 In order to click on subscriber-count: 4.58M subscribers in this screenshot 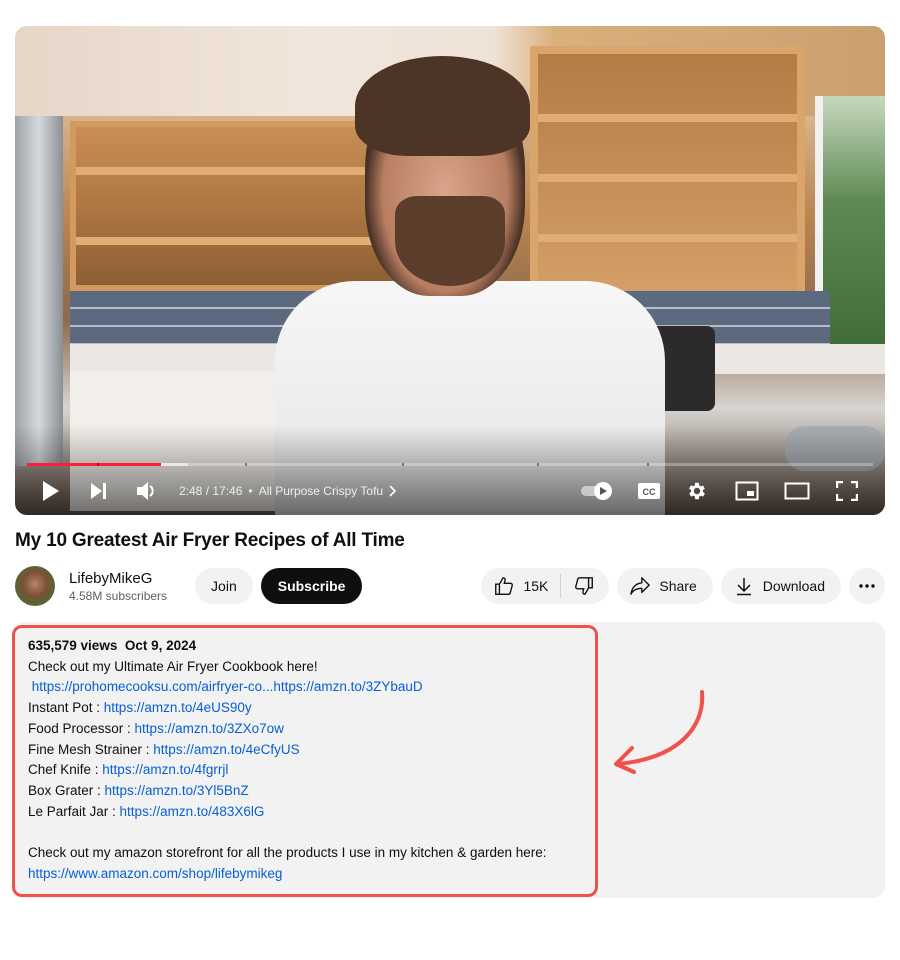, I will do `click(118, 595)`.